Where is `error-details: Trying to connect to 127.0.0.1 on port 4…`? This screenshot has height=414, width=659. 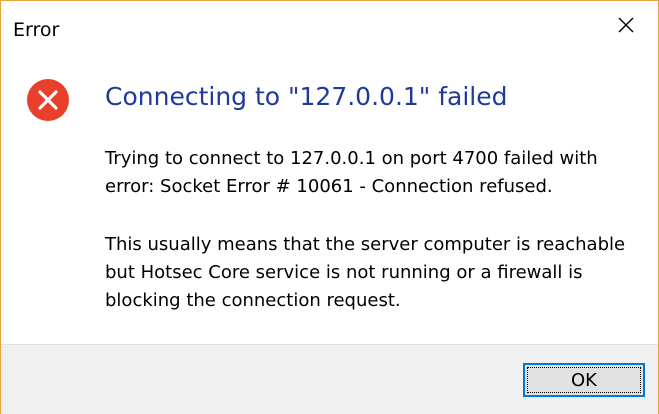 error-details: Trying to connect to 127.0.0.1 on port 4… is located at coordinates (351, 172).